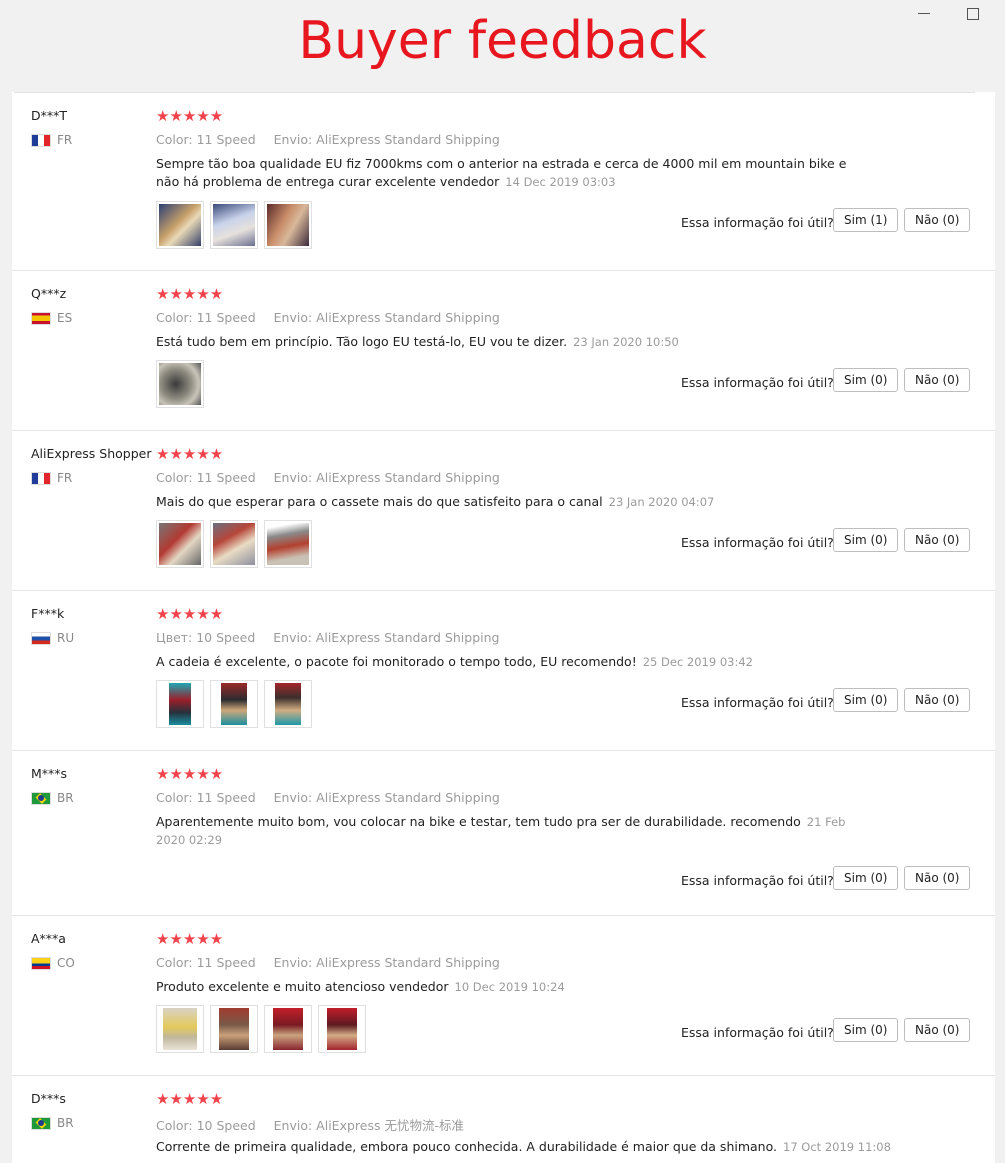 The image size is (1005, 1163). Describe the element at coordinates (368, 1125) in the screenshot. I see `shipping-label: Envio: AliExpress 无忧物流-标准` at that location.